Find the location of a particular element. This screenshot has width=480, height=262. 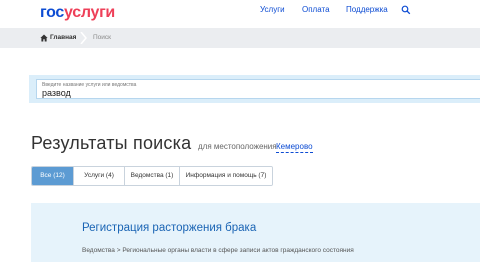

tab-services: Услуги (4) is located at coordinates (98, 176).